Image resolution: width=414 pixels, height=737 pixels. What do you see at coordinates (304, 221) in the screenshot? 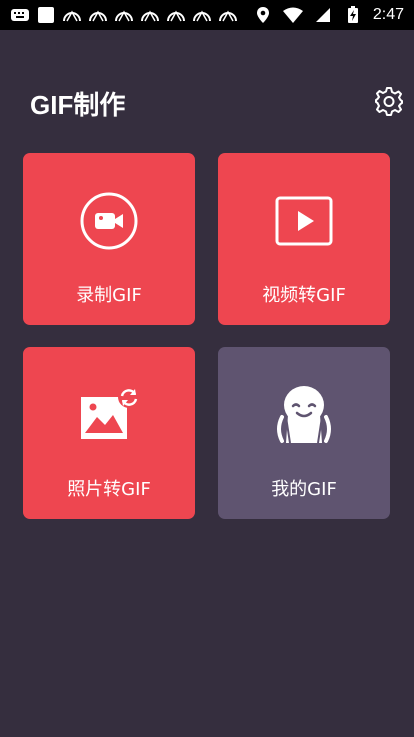
I see `play-icon` at bounding box center [304, 221].